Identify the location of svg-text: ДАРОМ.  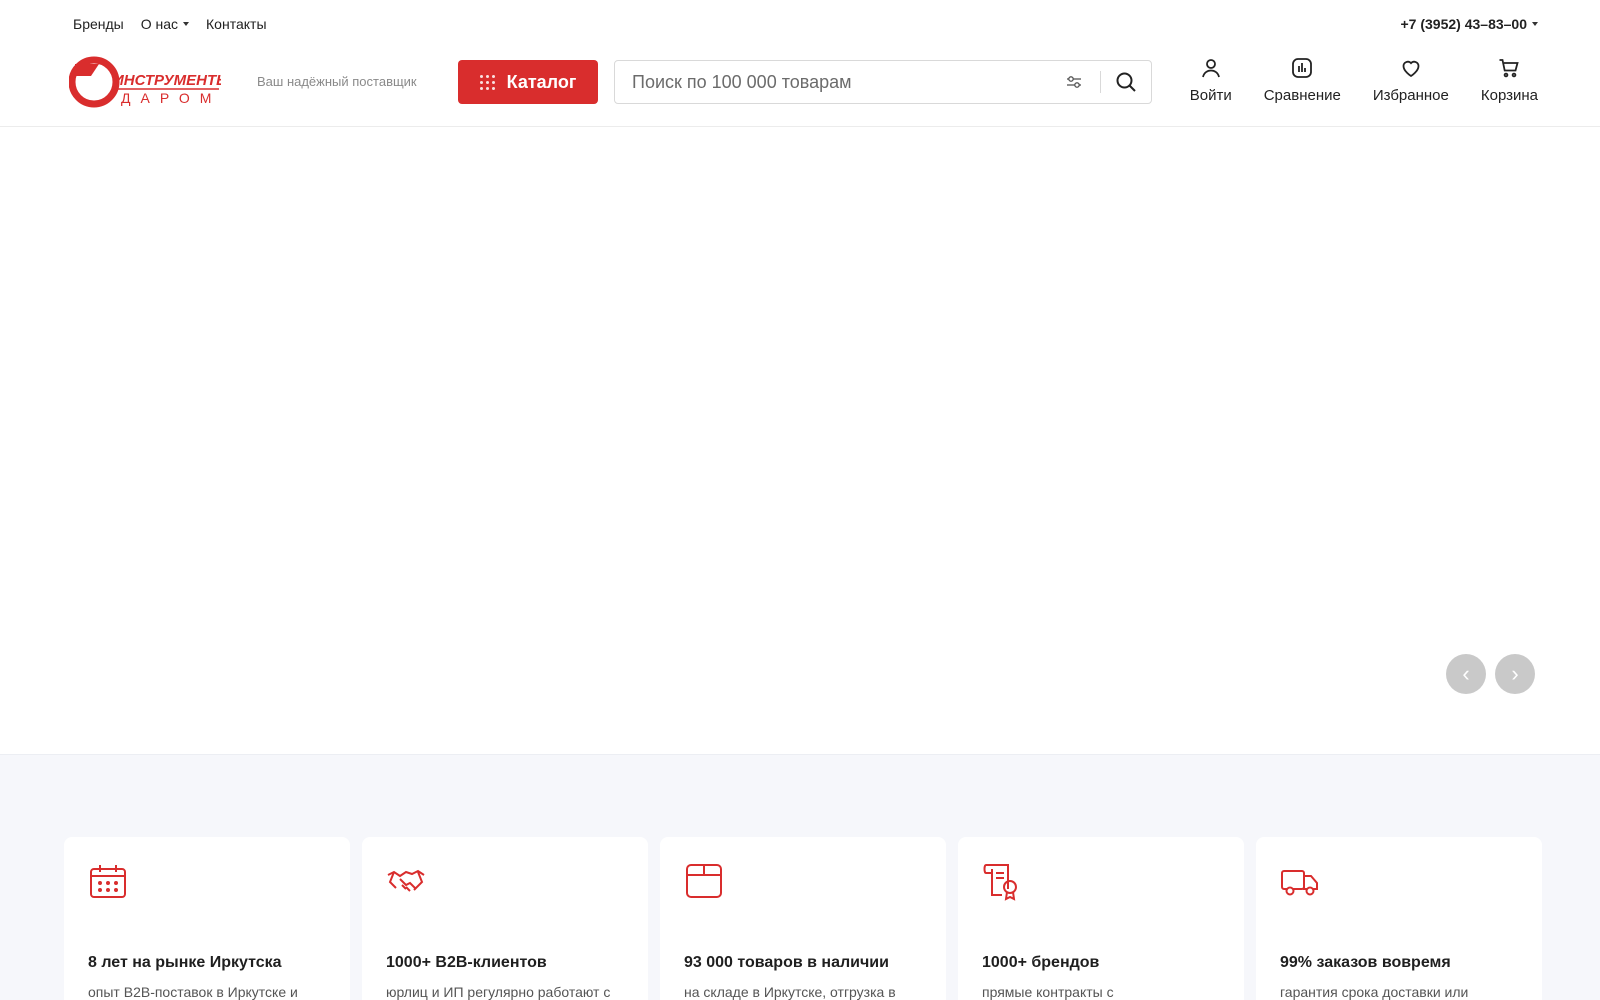
(171, 98).